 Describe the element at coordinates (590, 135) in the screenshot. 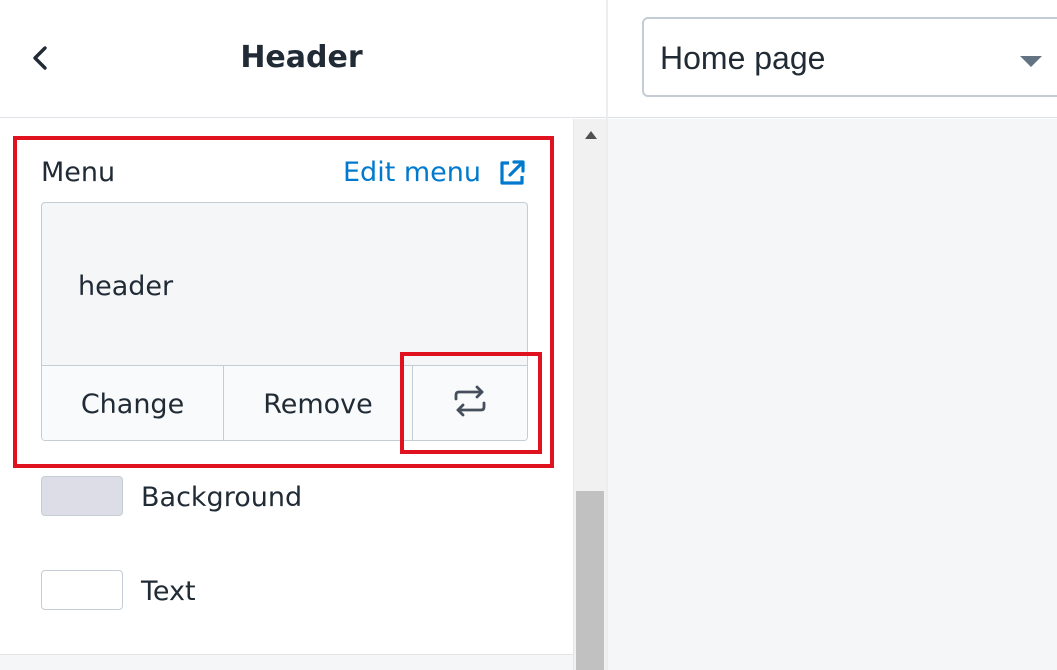

I see `scroll-up-arrow-icon` at that location.